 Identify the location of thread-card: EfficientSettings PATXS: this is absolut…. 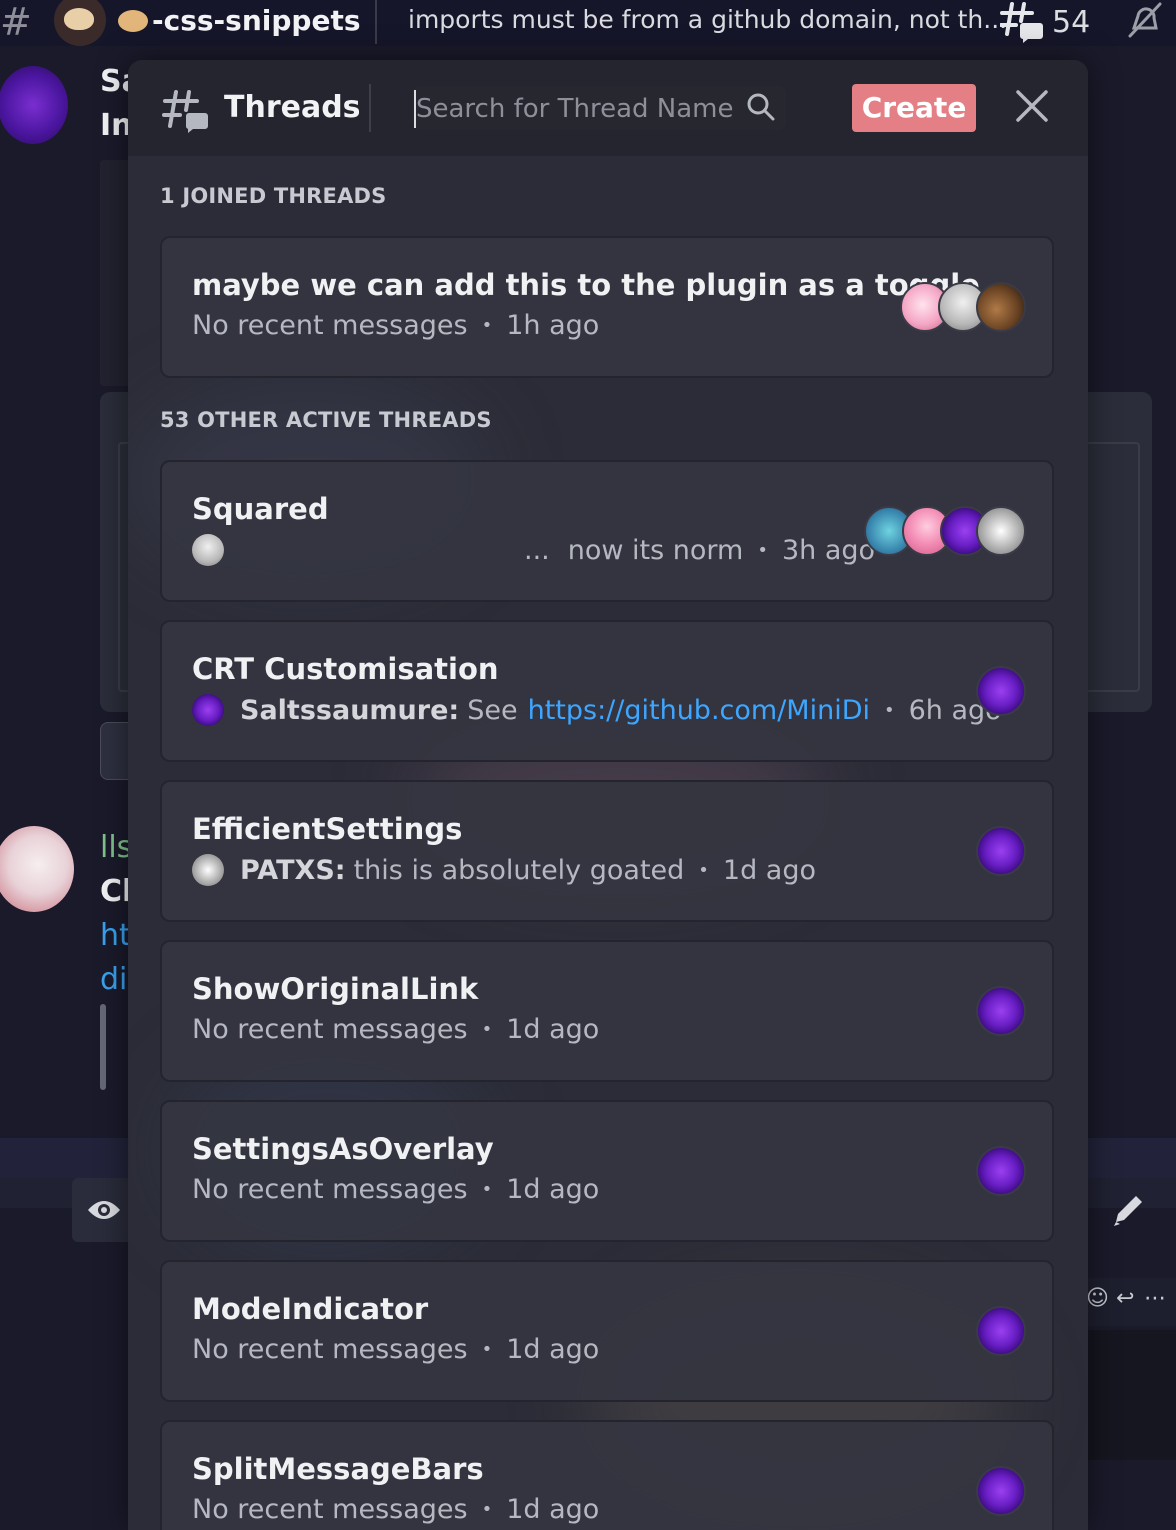
(607, 851).